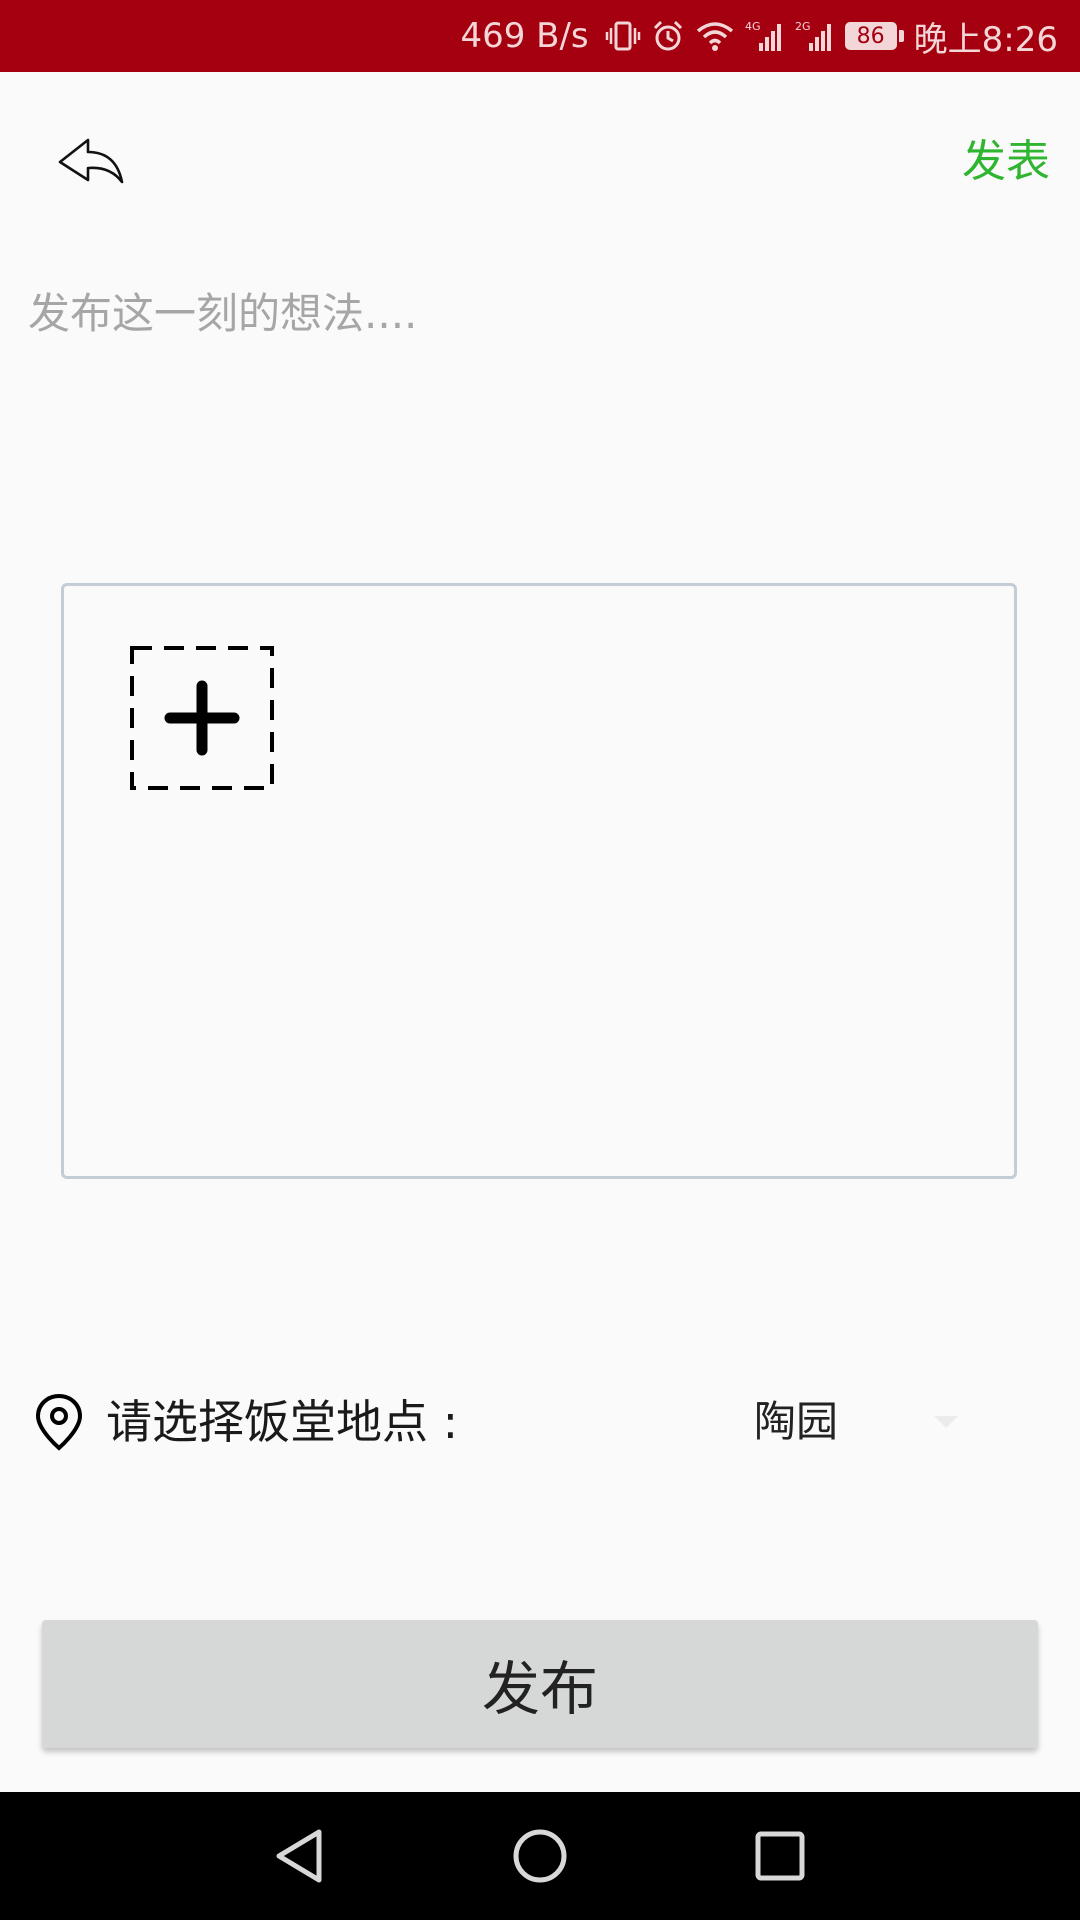 Image resolution: width=1080 pixels, height=1920 pixels. Describe the element at coordinates (946, 1422) in the screenshot. I see `dropdown-arrow-icon` at that location.